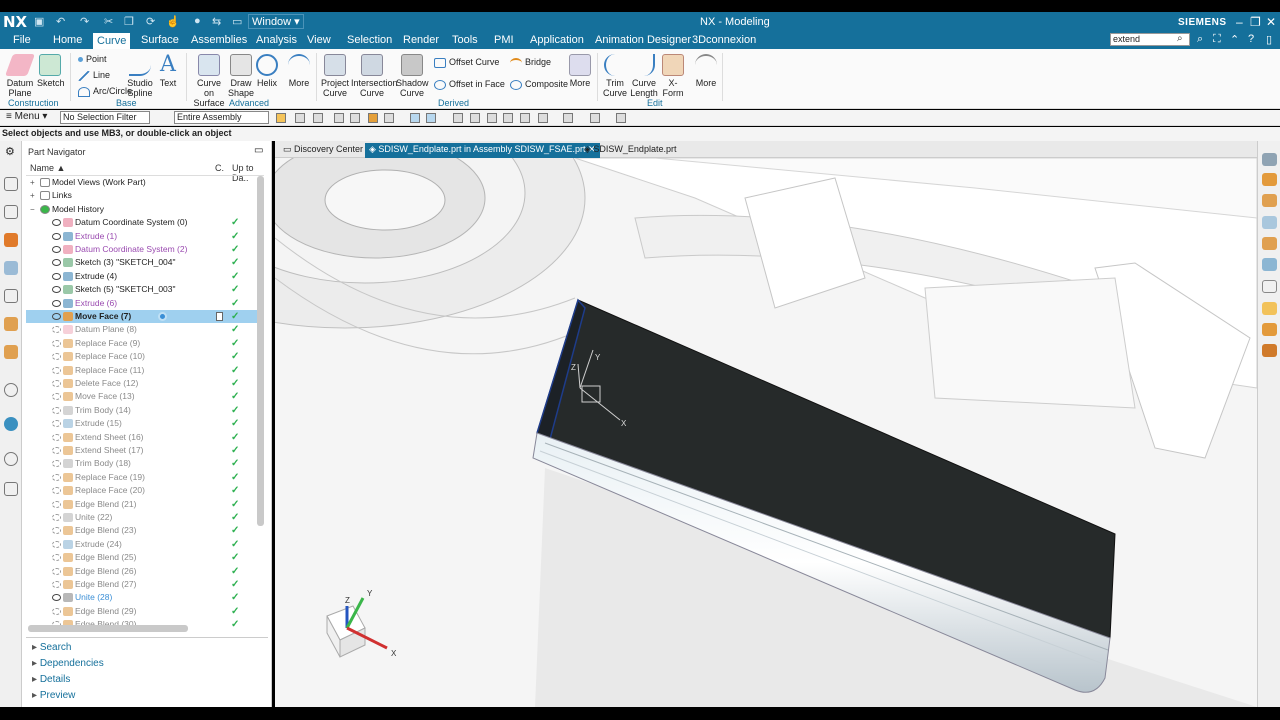  Describe the element at coordinates (644, 76) in the screenshot. I see `curve-length-button: Curve Length` at that location.